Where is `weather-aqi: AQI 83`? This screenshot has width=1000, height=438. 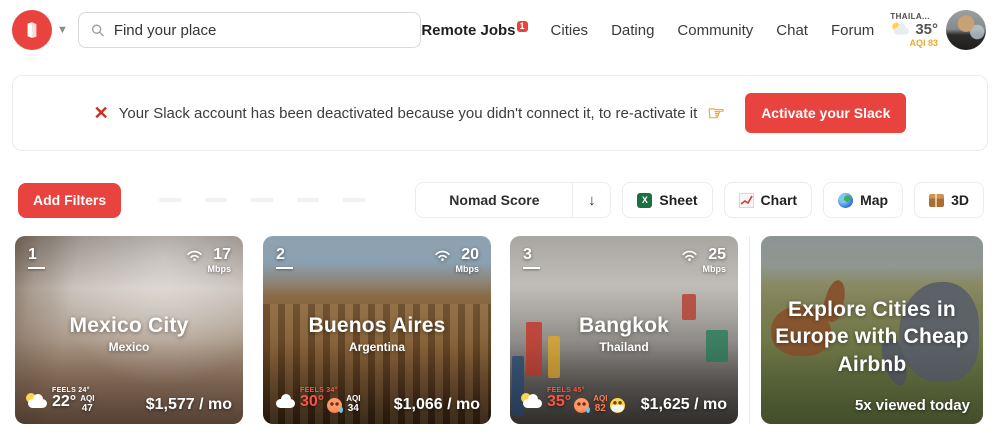
weather-aqi: AQI 83 is located at coordinates (923, 43).